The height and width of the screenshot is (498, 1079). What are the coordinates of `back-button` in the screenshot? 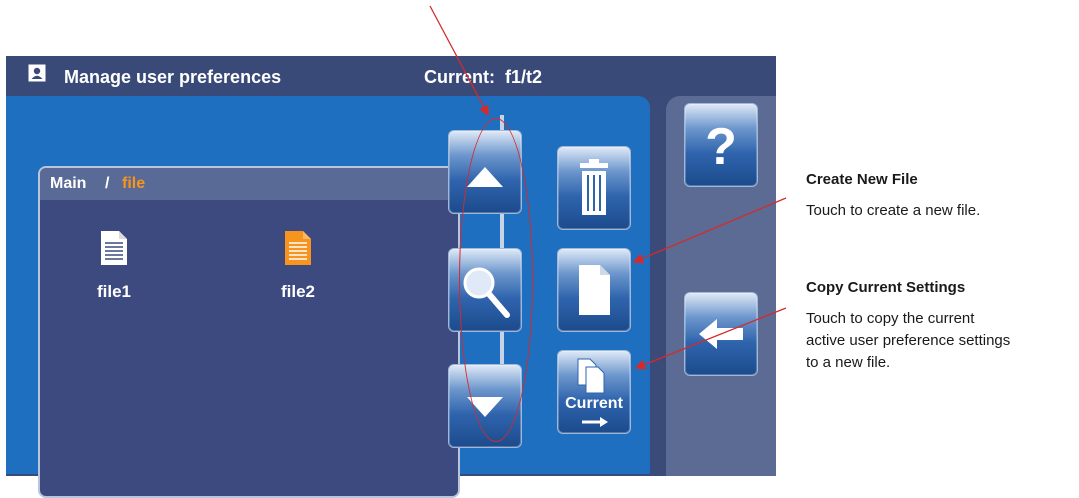 It's located at (721, 334).